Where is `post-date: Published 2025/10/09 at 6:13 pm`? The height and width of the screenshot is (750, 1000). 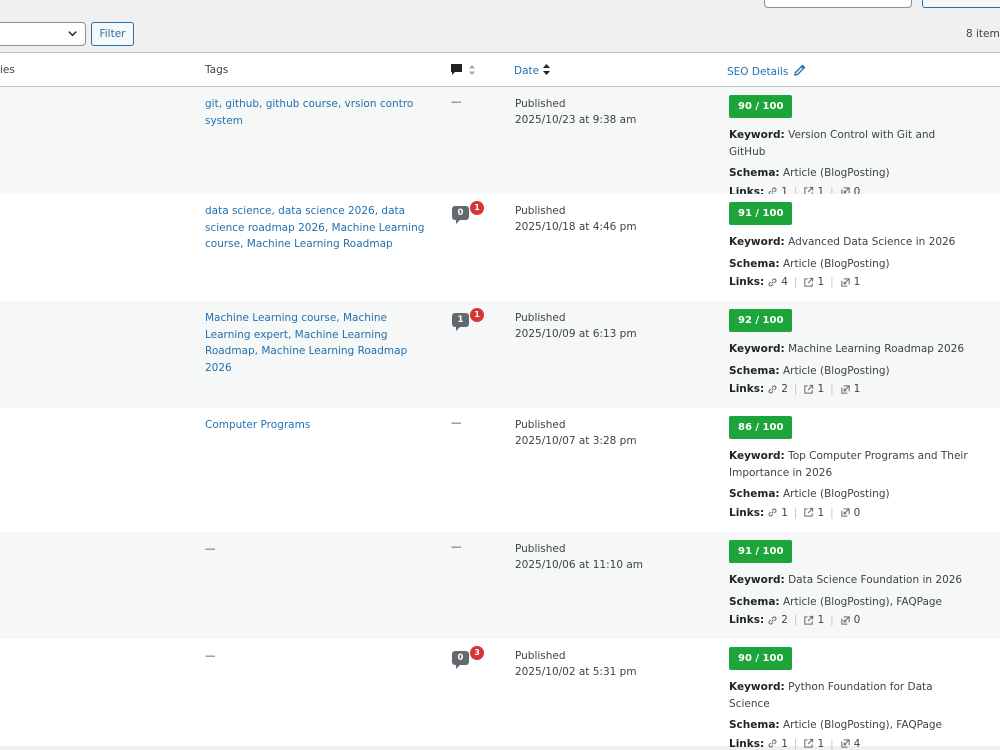 post-date: Published 2025/10/09 at 6:13 pm is located at coordinates (576, 326).